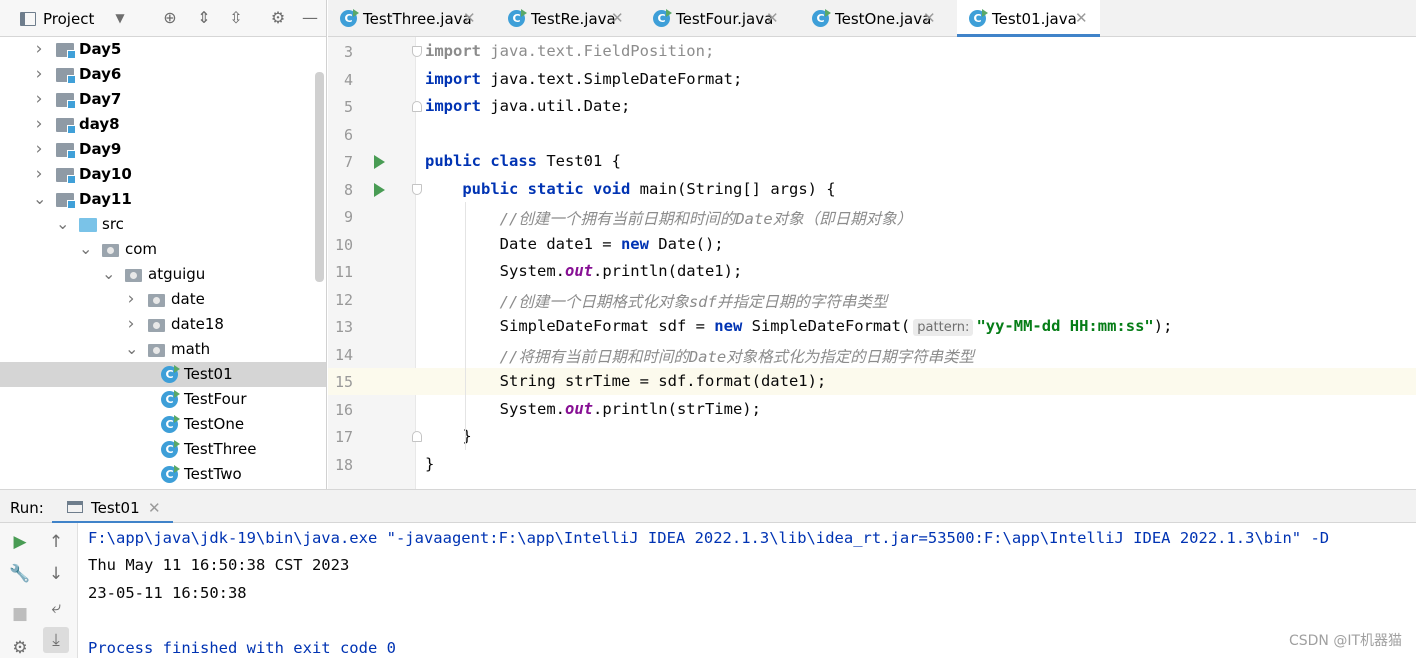 The width and height of the screenshot is (1416, 658). What do you see at coordinates (872, 464) in the screenshot?
I see `code-line: 18}` at bounding box center [872, 464].